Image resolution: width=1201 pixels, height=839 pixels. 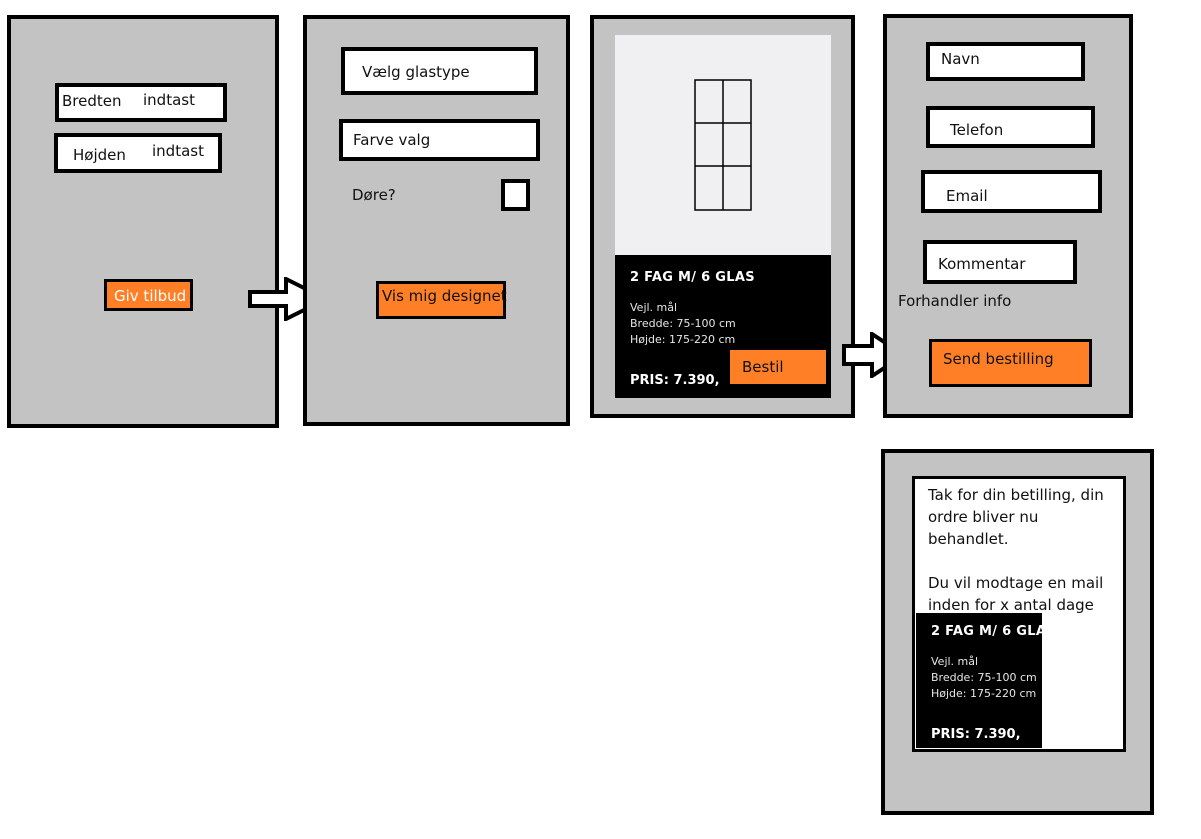 I want to click on width-placeholder: indtast, so click(x=169, y=100).